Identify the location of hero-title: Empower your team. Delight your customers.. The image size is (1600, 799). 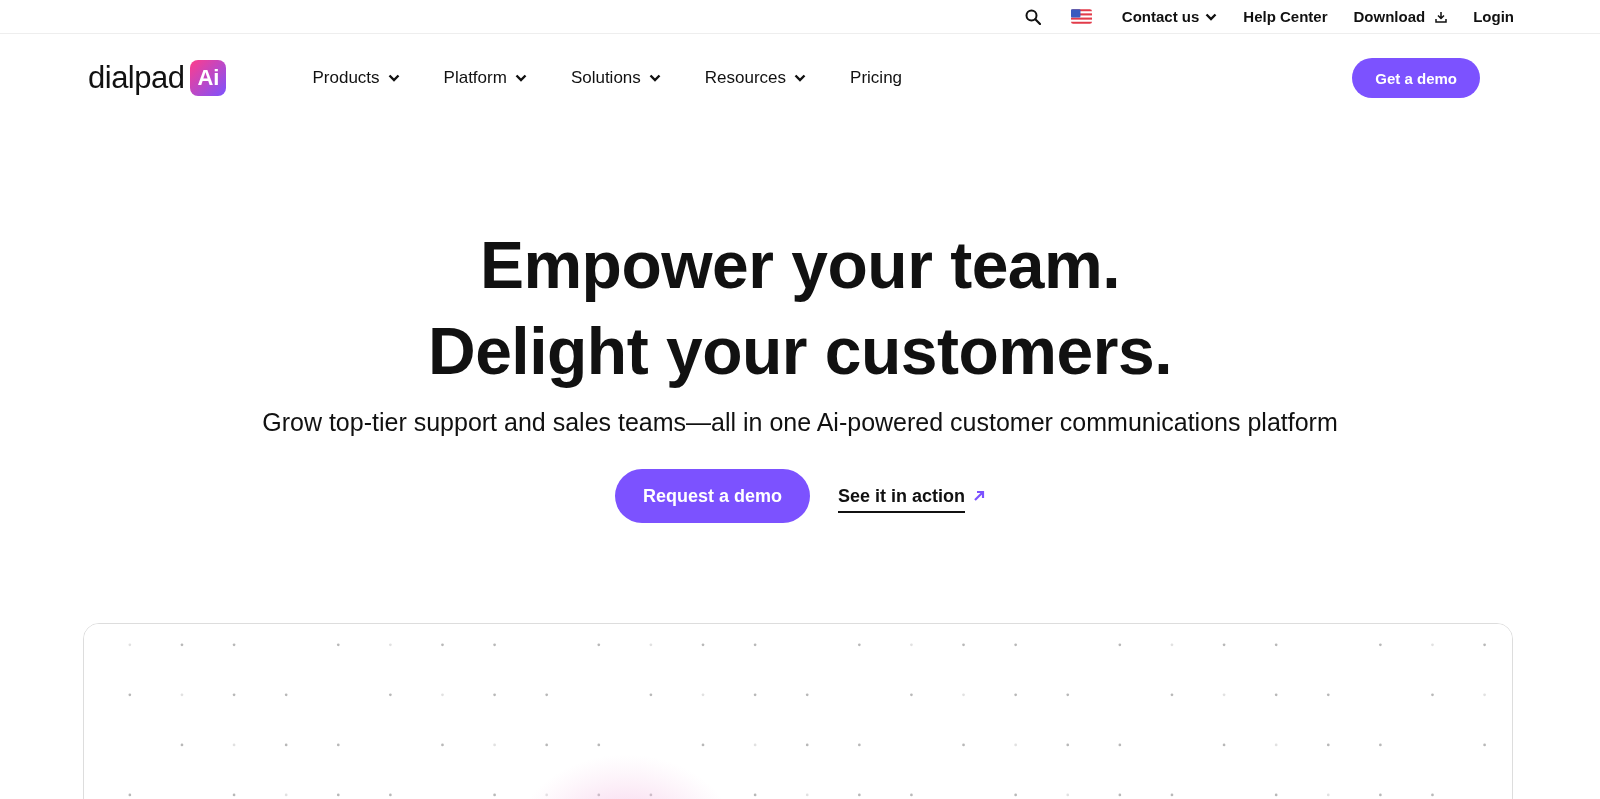
(800, 308).